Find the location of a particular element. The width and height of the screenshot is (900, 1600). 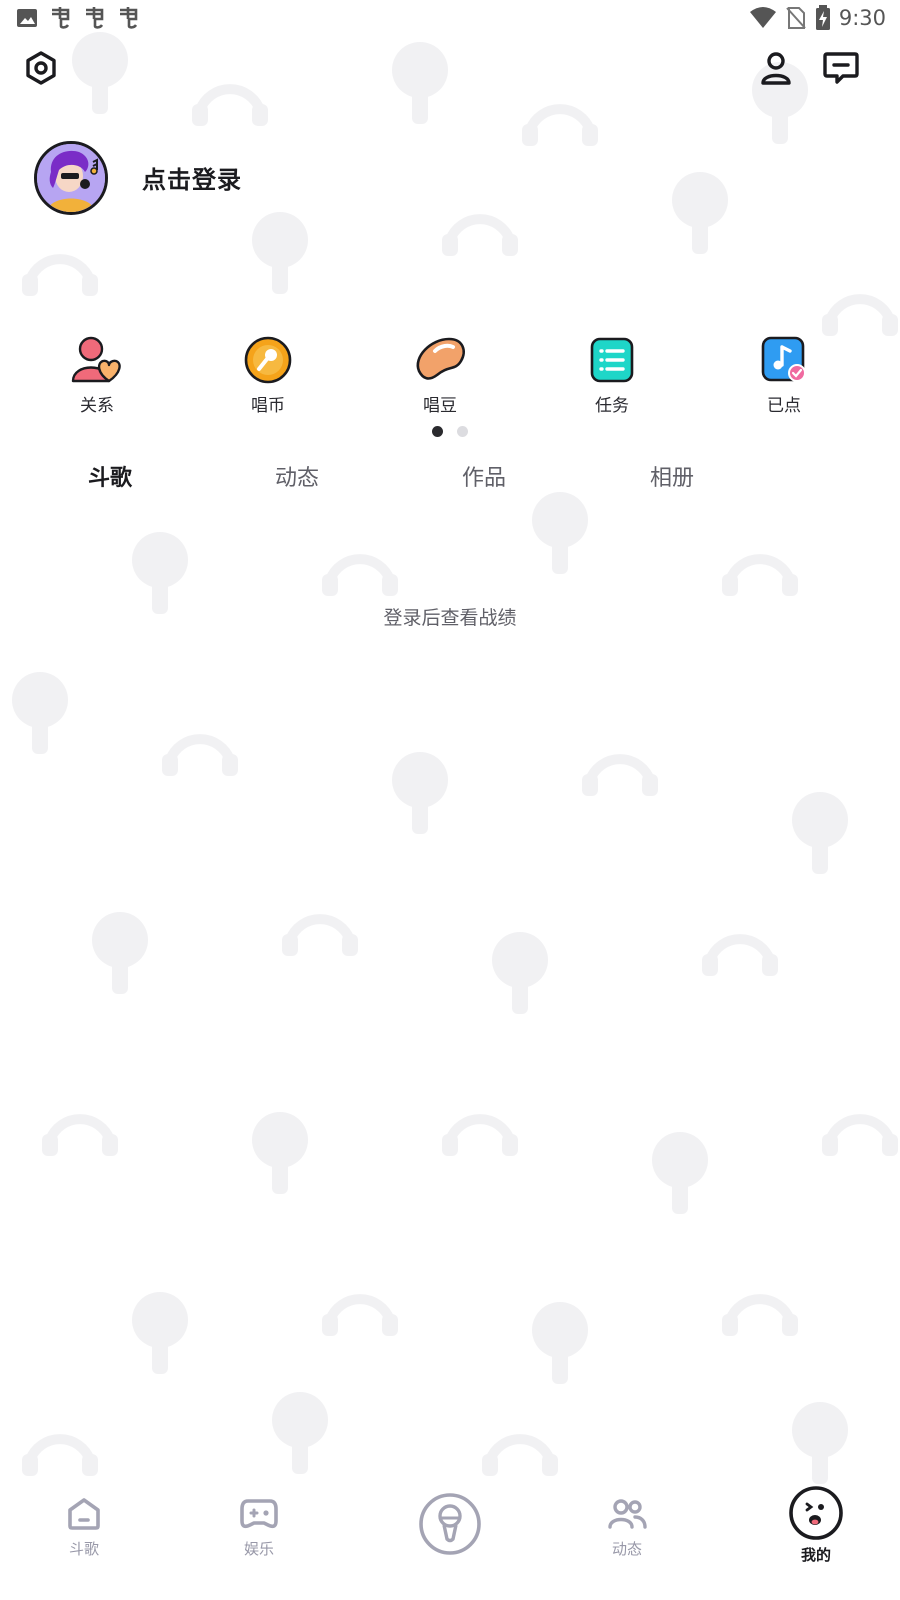

battery-charging-icon is located at coordinates (822, 17).